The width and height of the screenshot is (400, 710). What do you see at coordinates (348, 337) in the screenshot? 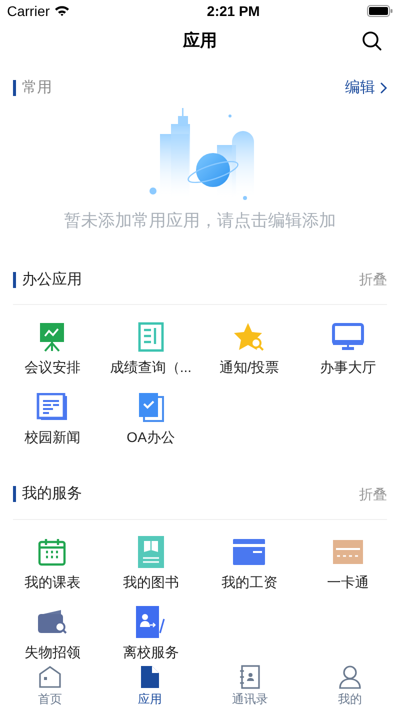
I see `monitor-icon` at bounding box center [348, 337].